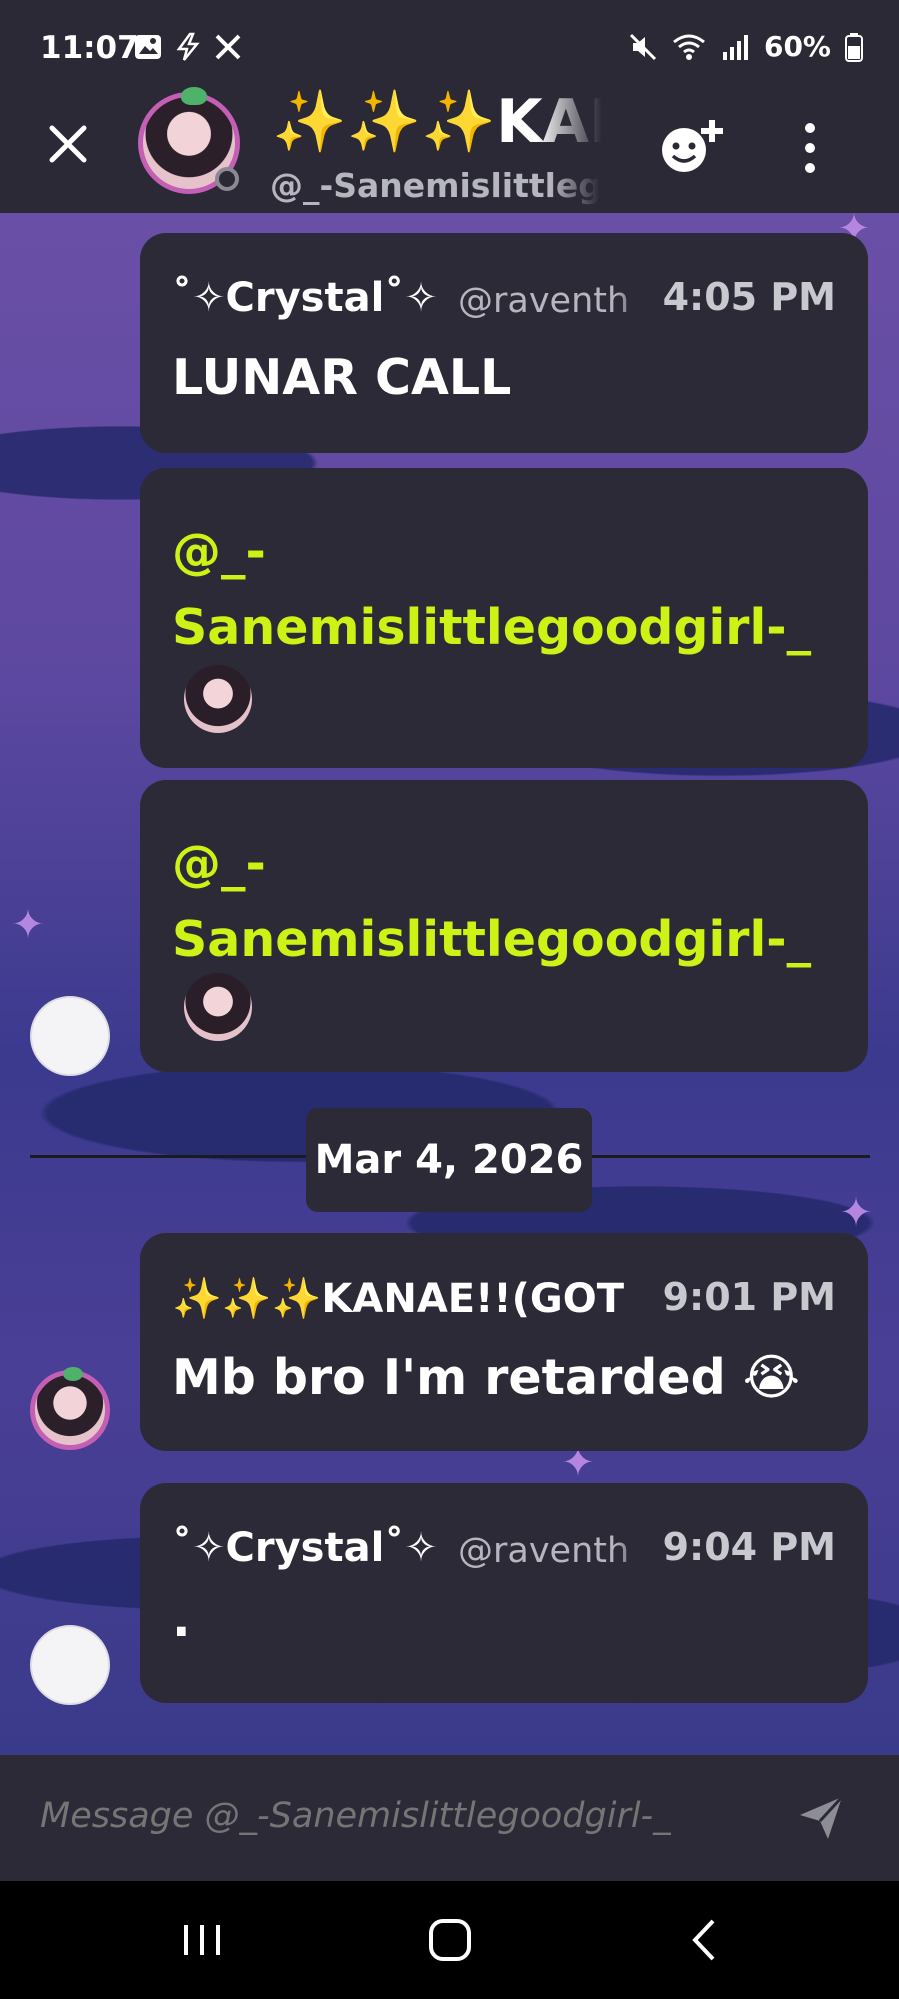  I want to click on message-author: ✨✨✨KANAE!!(GOT, so click(407, 1298).